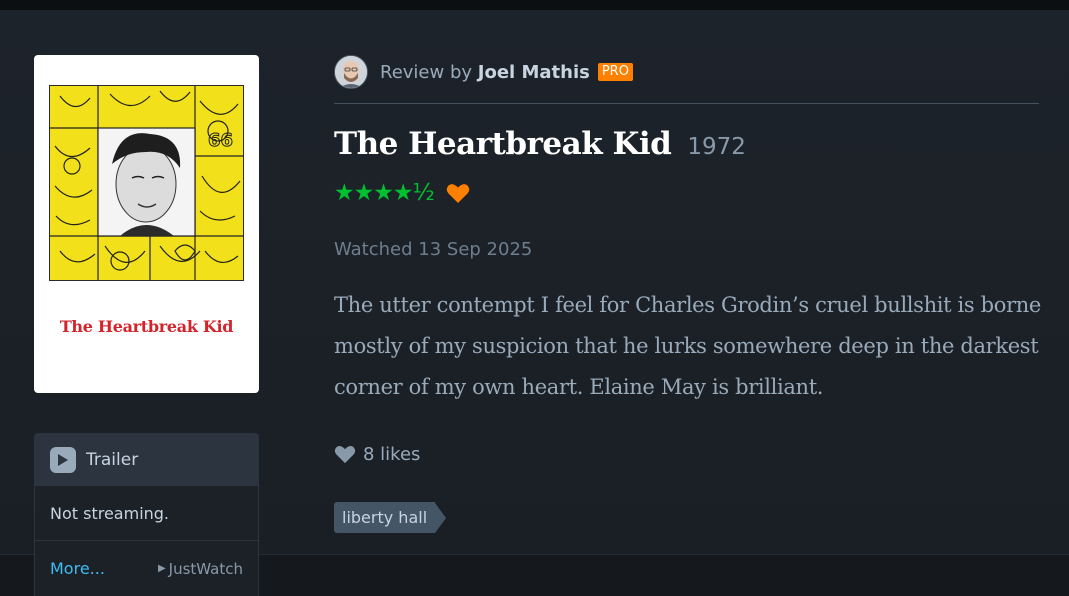 This screenshot has width=1069, height=596. Describe the element at coordinates (458, 193) in the screenshot. I see `heart-icon` at that location.